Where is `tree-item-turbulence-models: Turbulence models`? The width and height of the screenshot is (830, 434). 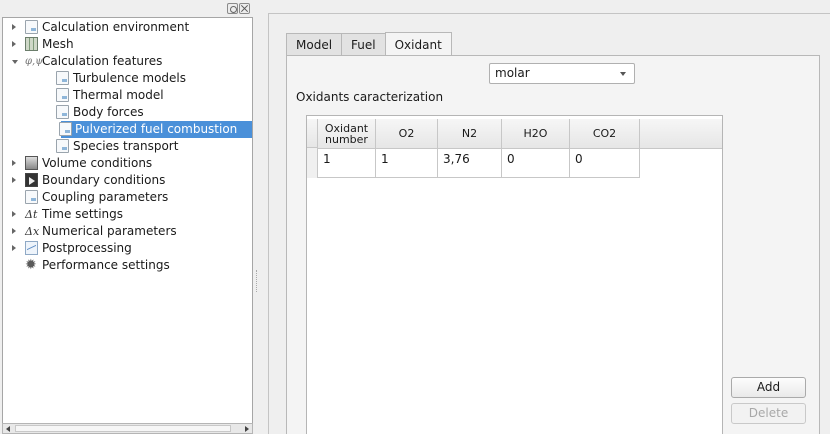 tree-item-turbulence-models: Turbulence models is located at coordinates (127, 78).